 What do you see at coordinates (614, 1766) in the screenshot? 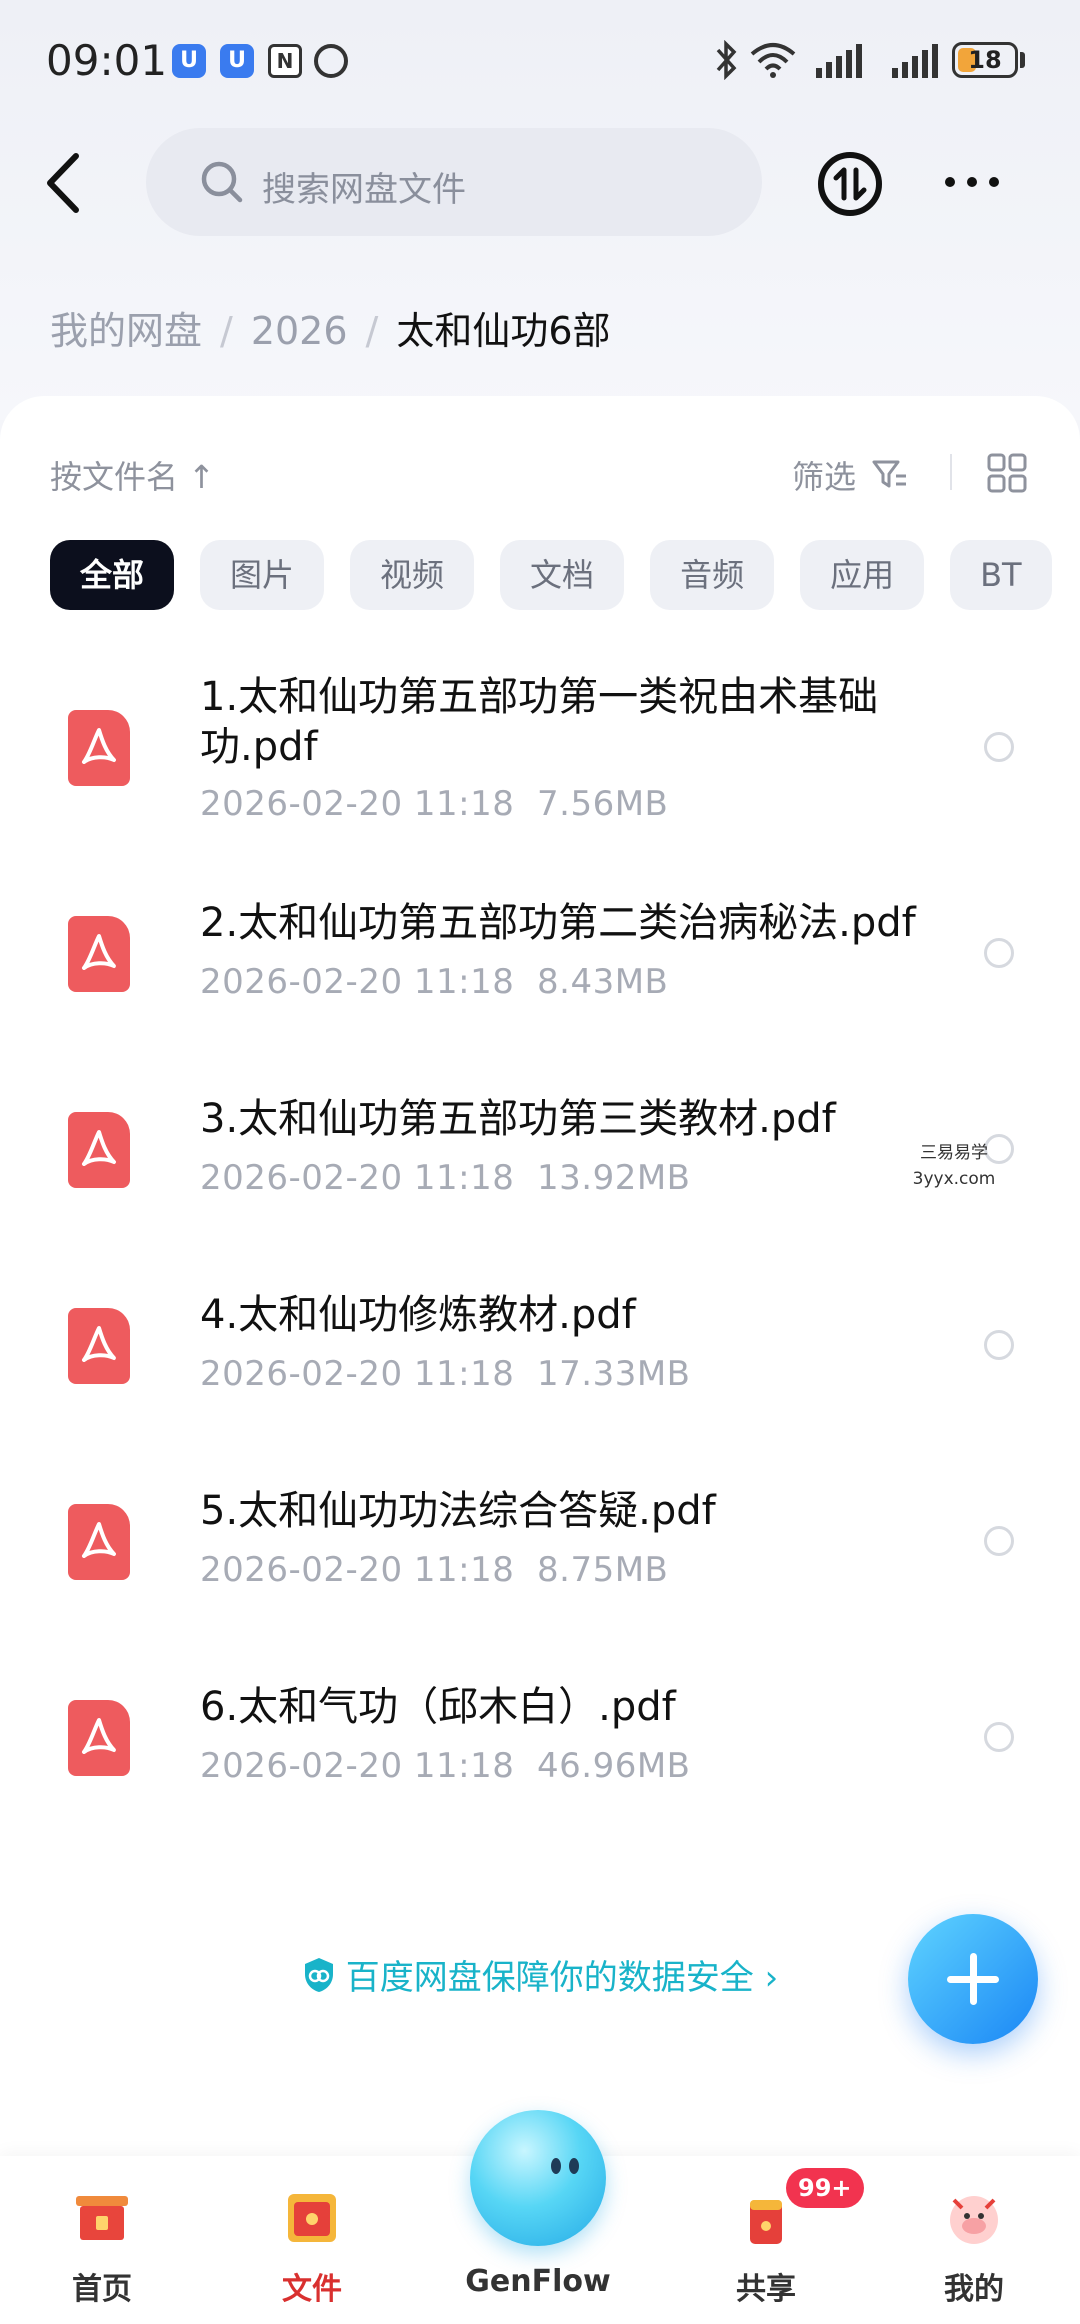
I see `file-size: 46.96MB` at bounding box center [614, 1766].